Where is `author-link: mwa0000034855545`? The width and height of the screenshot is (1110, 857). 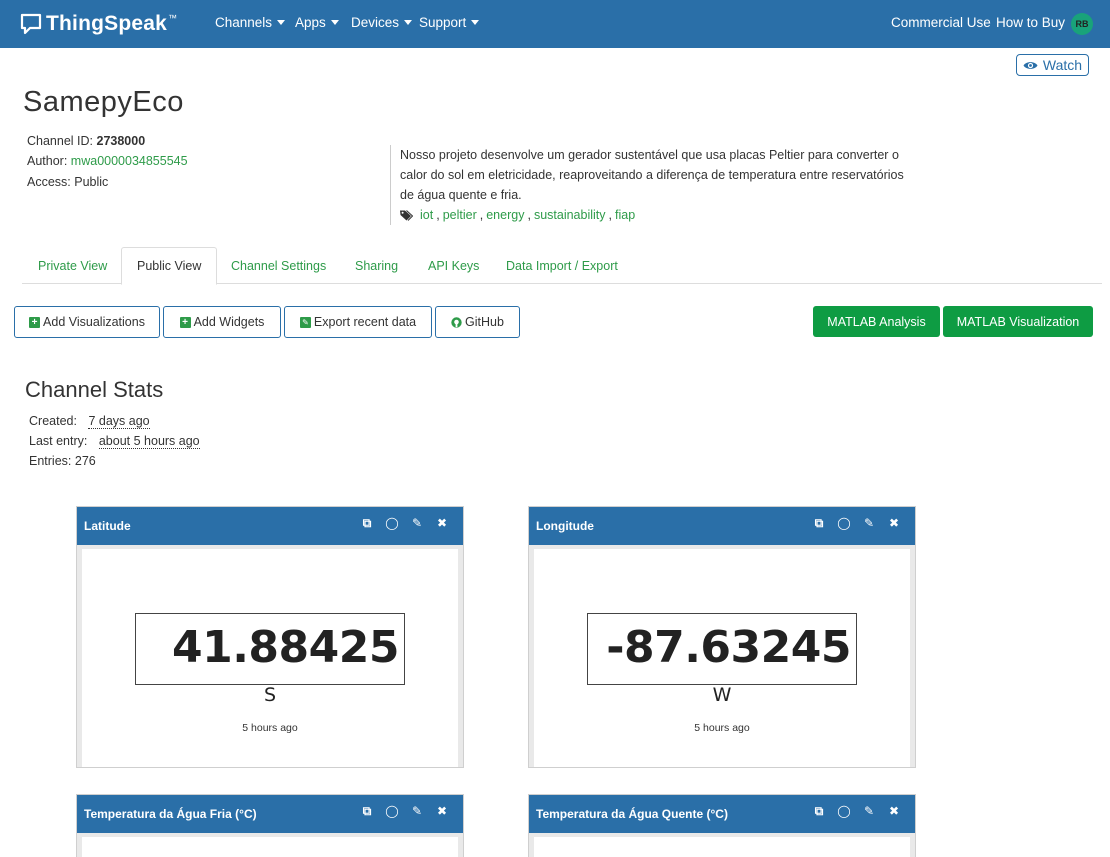 author-link: mwa0000034855545 is located at coordinates (129, 161).